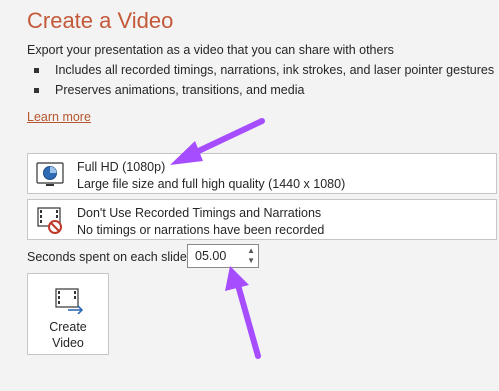 Image resolution: width=499 pixels, height=391 pixels. What do you see at coordinates (50, 174) in the screenshot?
I see `monitor-quality-icon` at bounding box center [50, 174].